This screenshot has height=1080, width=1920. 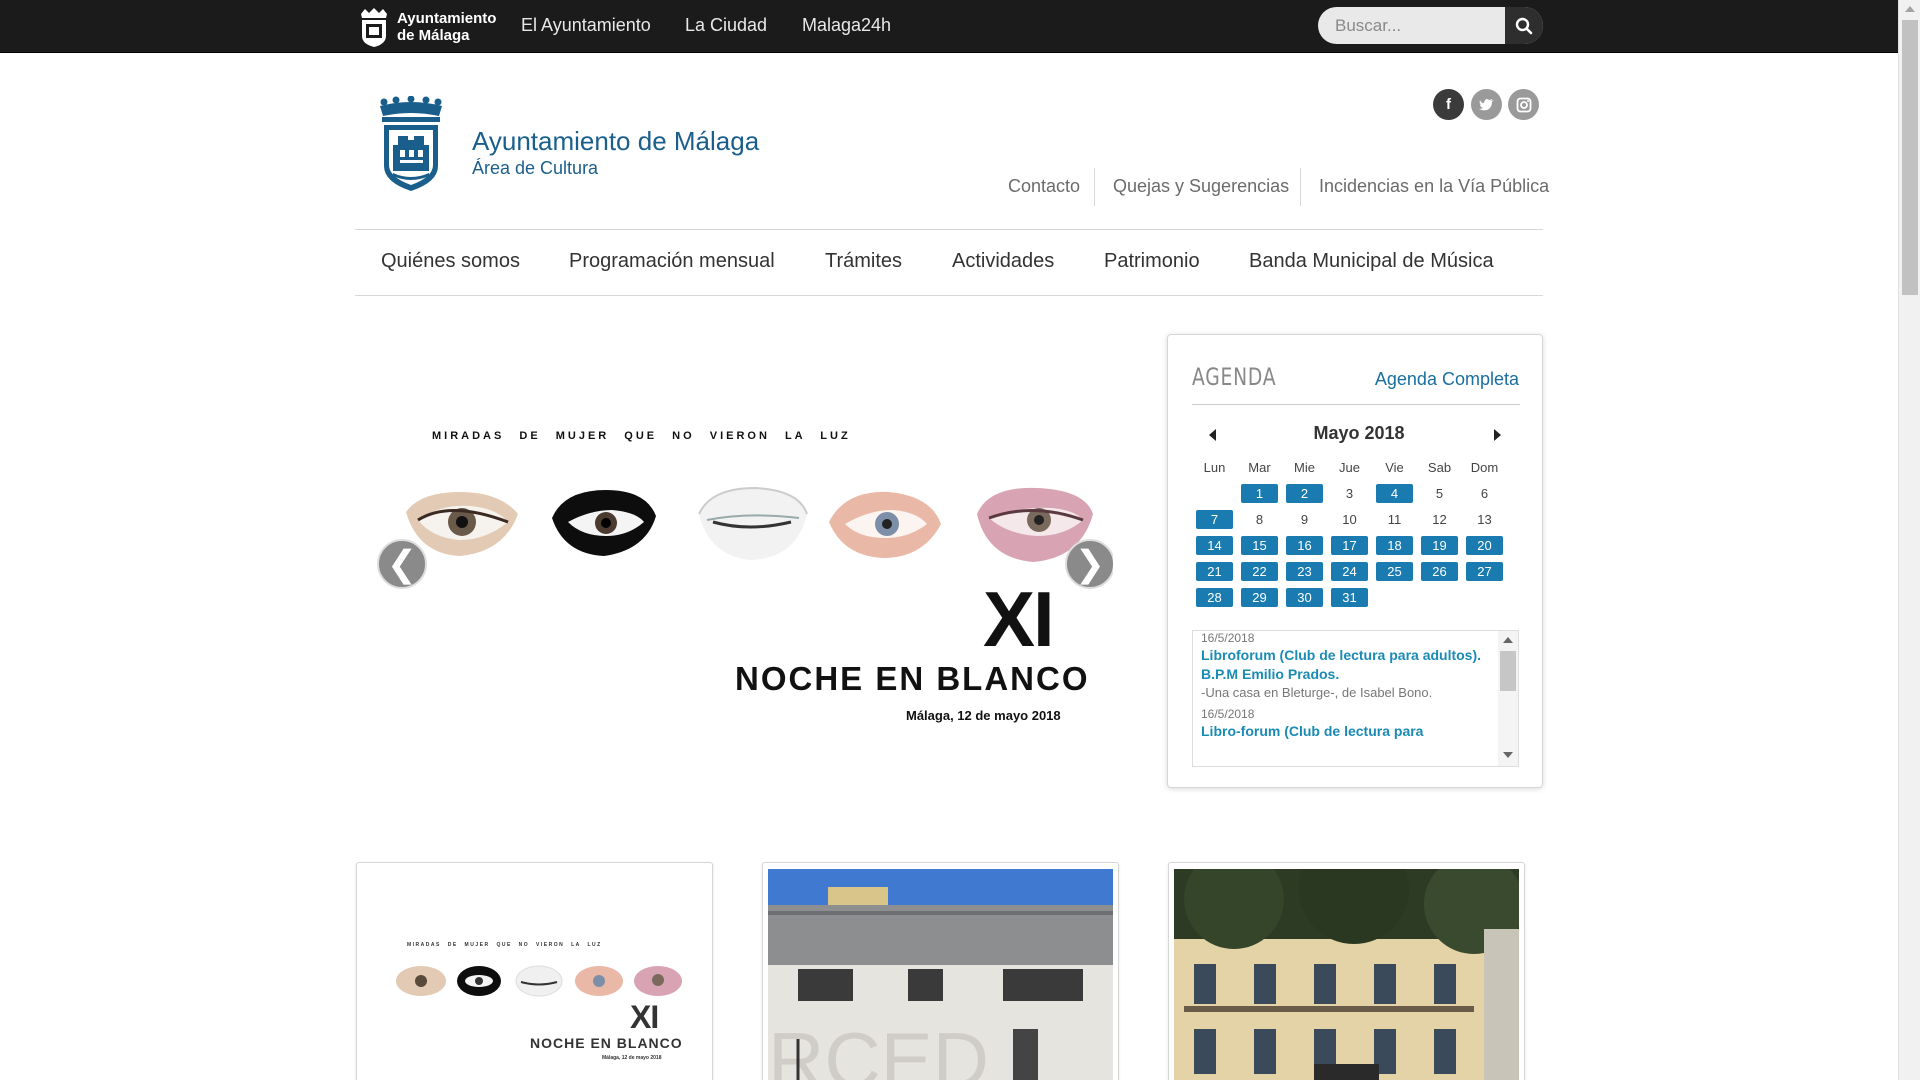 What do you see at coordinates (1497, 435) in the screenshot?
I see `calendar-next-month-icon` at bounding box center [1497, 435].